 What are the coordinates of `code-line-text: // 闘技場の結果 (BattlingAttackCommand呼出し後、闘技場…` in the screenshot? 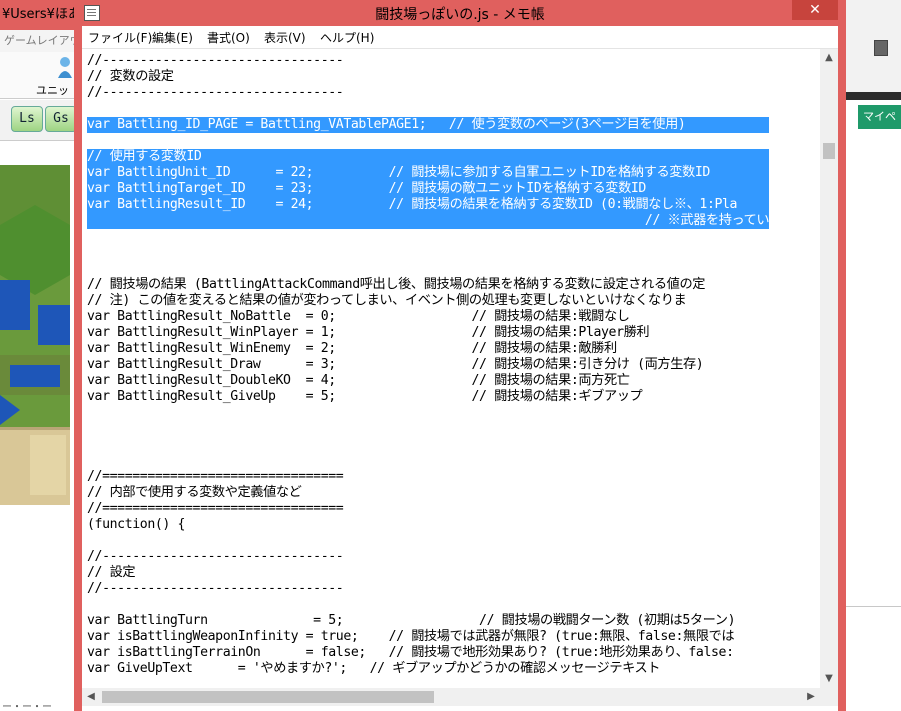 It's located at (396, 284).